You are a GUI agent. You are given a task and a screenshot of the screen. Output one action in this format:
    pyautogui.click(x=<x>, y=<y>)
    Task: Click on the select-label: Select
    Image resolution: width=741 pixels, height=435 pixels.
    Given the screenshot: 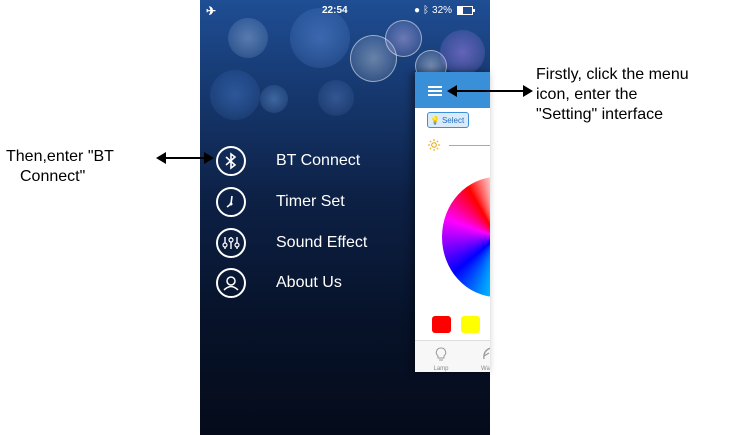 What is the action you would take?
    pyautogui.click(x=453, y=120)
    